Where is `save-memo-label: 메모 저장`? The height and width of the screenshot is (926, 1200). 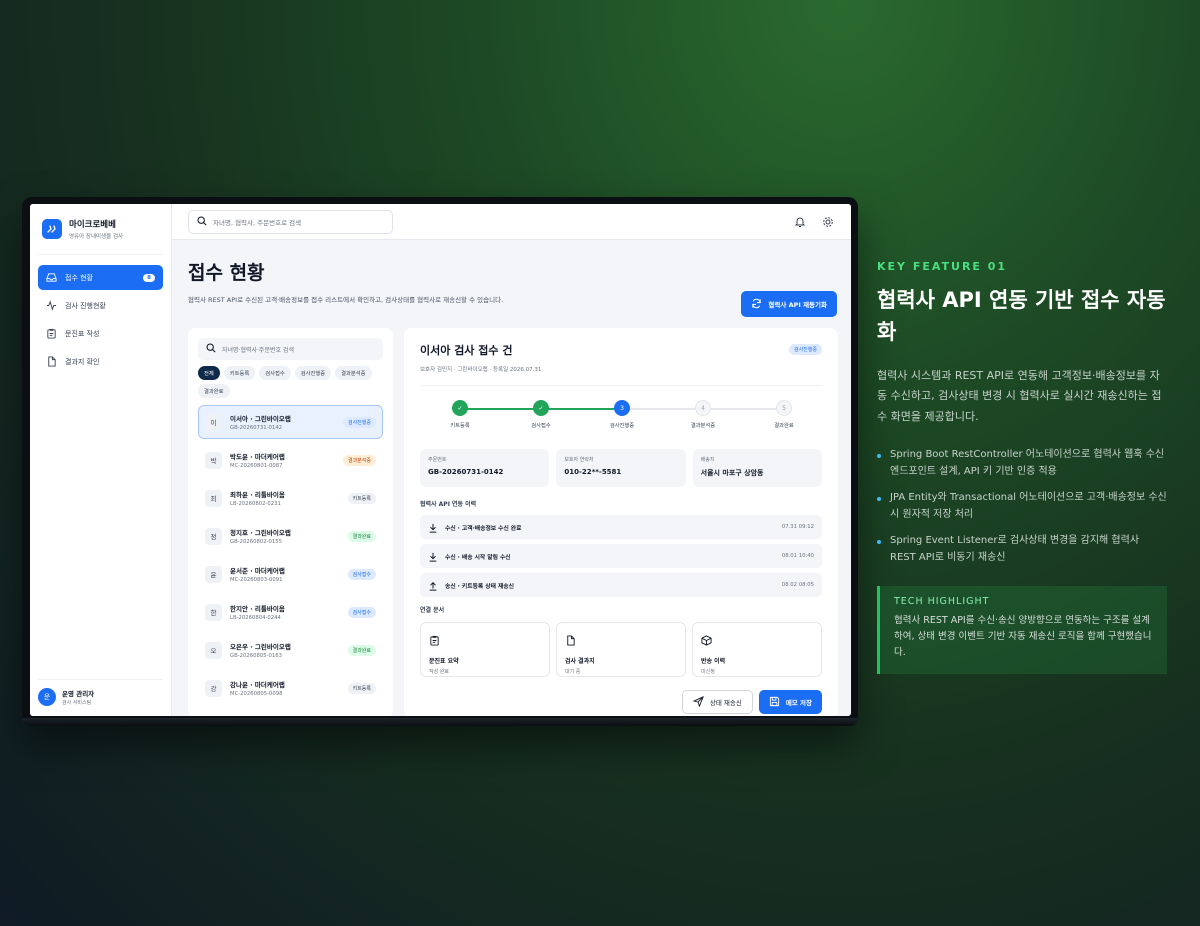
save-memo-label: 메모 저장 is located at coordinates (798, 703).